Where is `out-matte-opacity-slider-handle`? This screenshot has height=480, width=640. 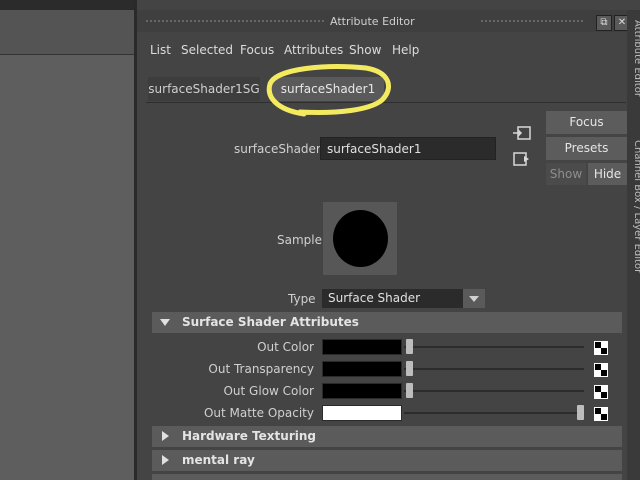 out-matte-opacity-slider-handle is located at coordinates (580, 412).